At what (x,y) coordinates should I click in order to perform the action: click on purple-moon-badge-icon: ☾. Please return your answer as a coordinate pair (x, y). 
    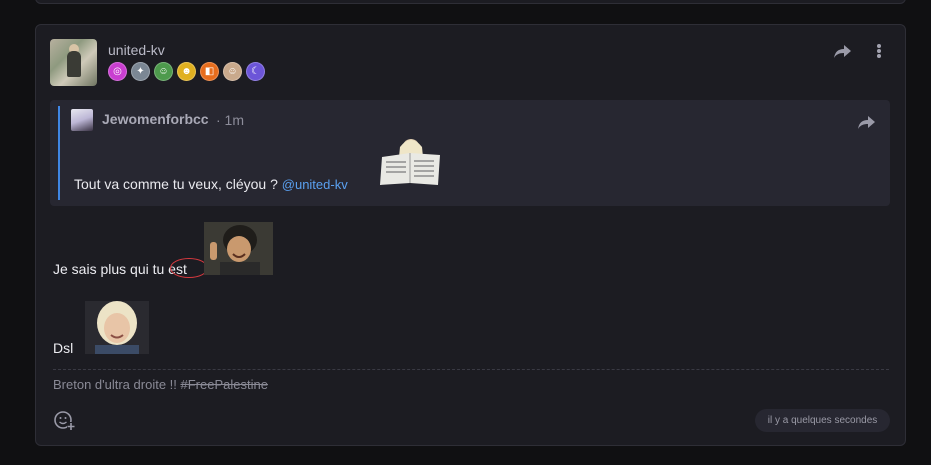
    Looking at the image, I should click on (255, 71).